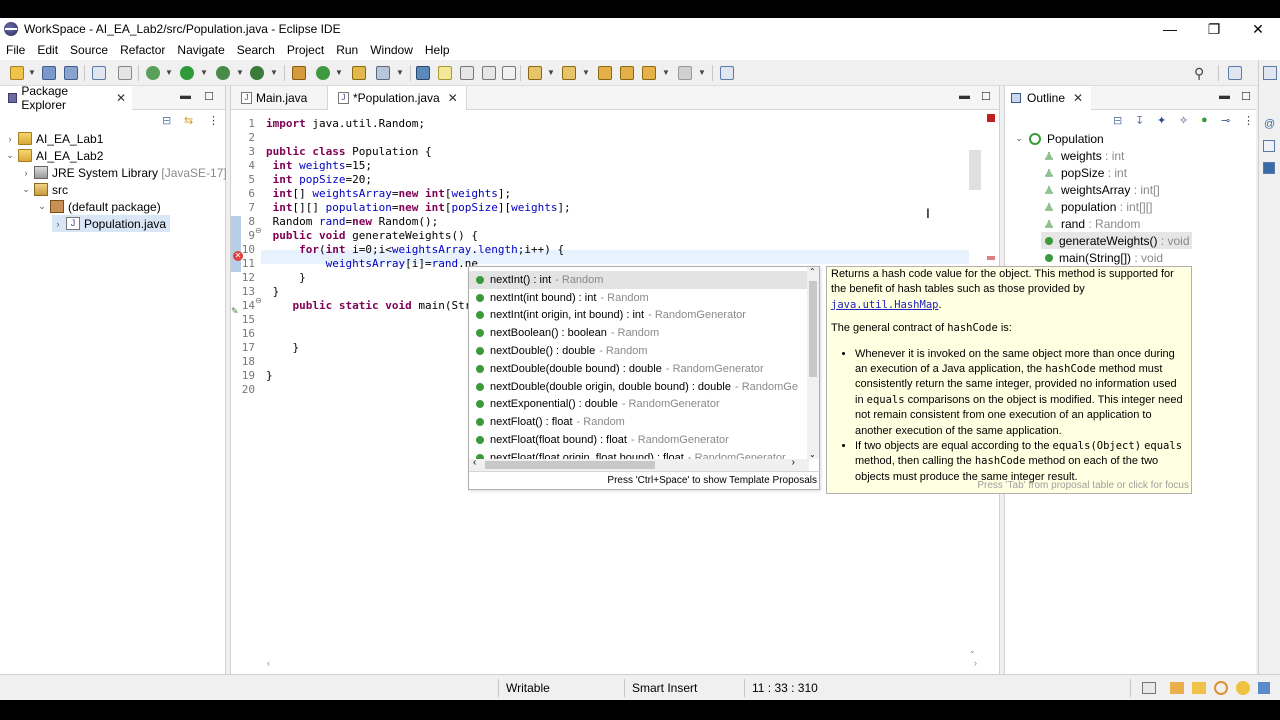 This screenshot has width=1280, height=720. I want to click on menu-source: Source, so click(89, 50).